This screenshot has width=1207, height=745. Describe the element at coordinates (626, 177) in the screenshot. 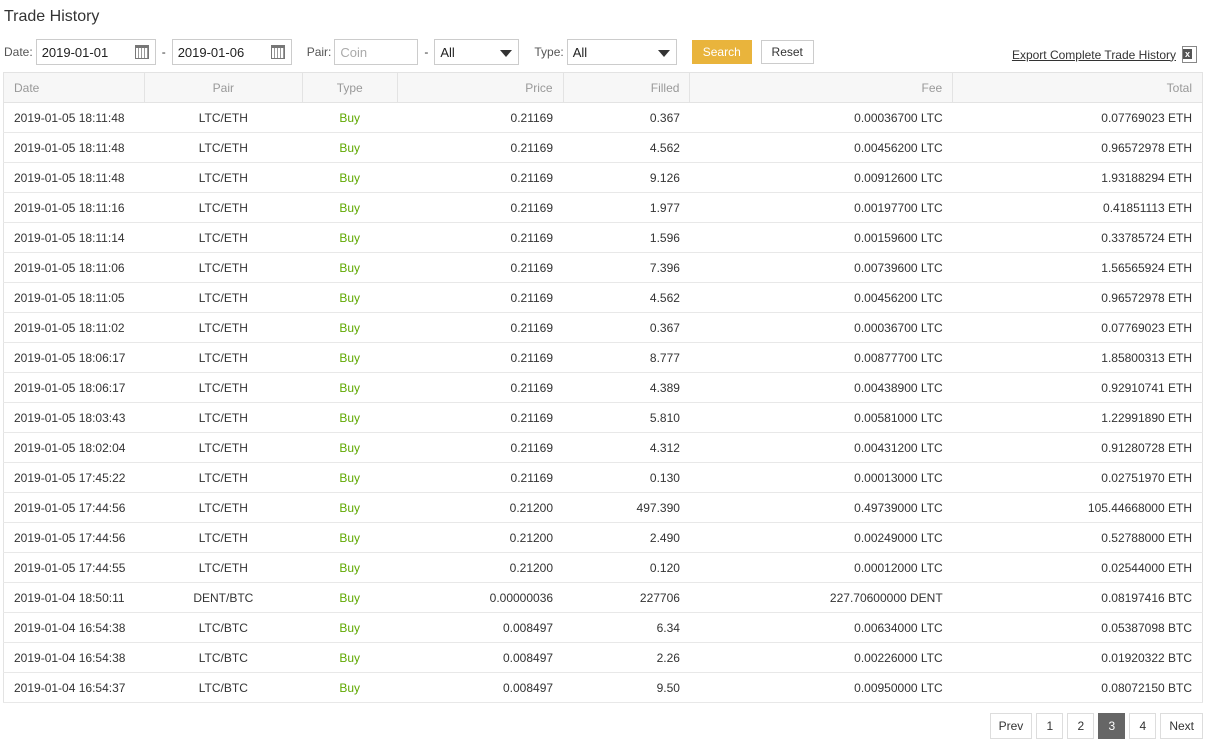

I see `cell-filled: 9.126` at that location.